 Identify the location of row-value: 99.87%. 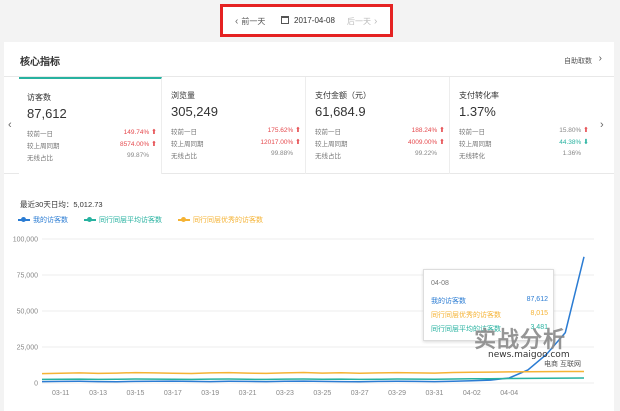
(137, 155).